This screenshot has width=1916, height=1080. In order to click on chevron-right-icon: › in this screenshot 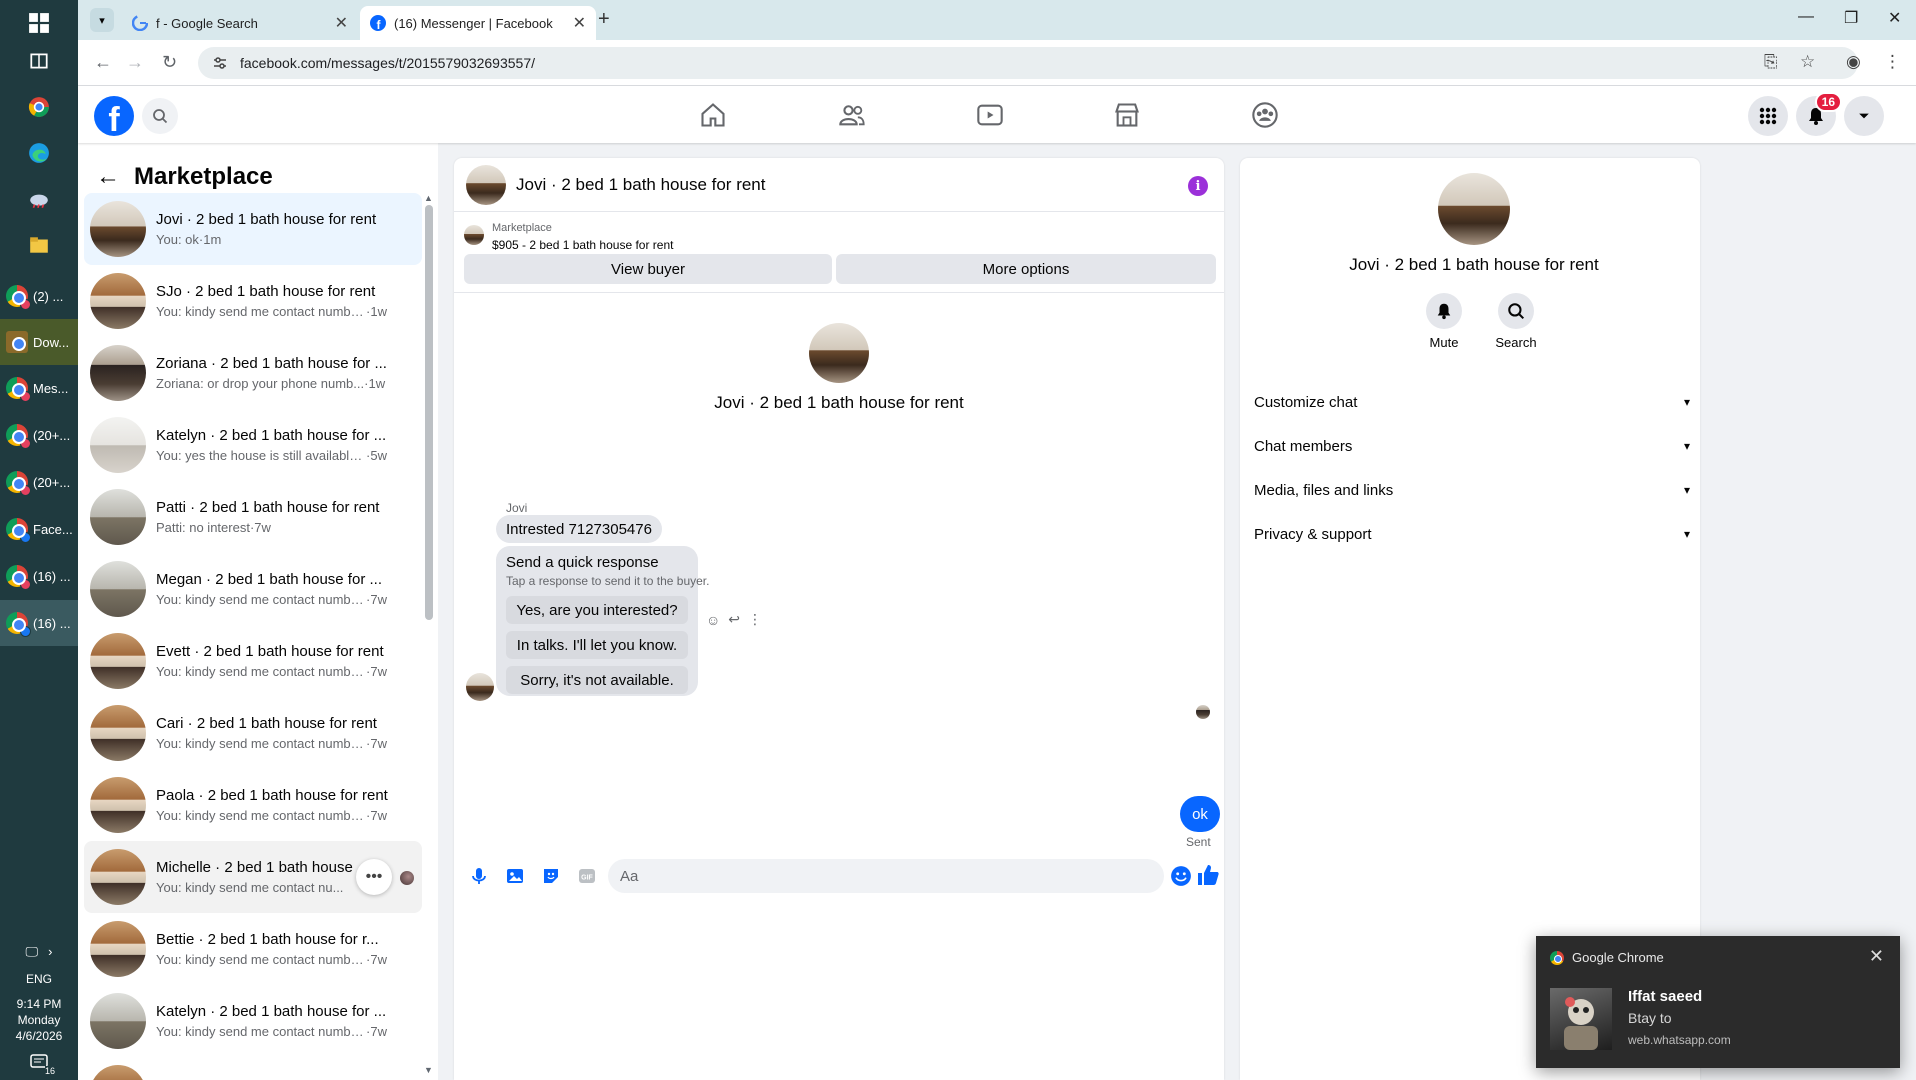, I will do `click(50, 952)`.